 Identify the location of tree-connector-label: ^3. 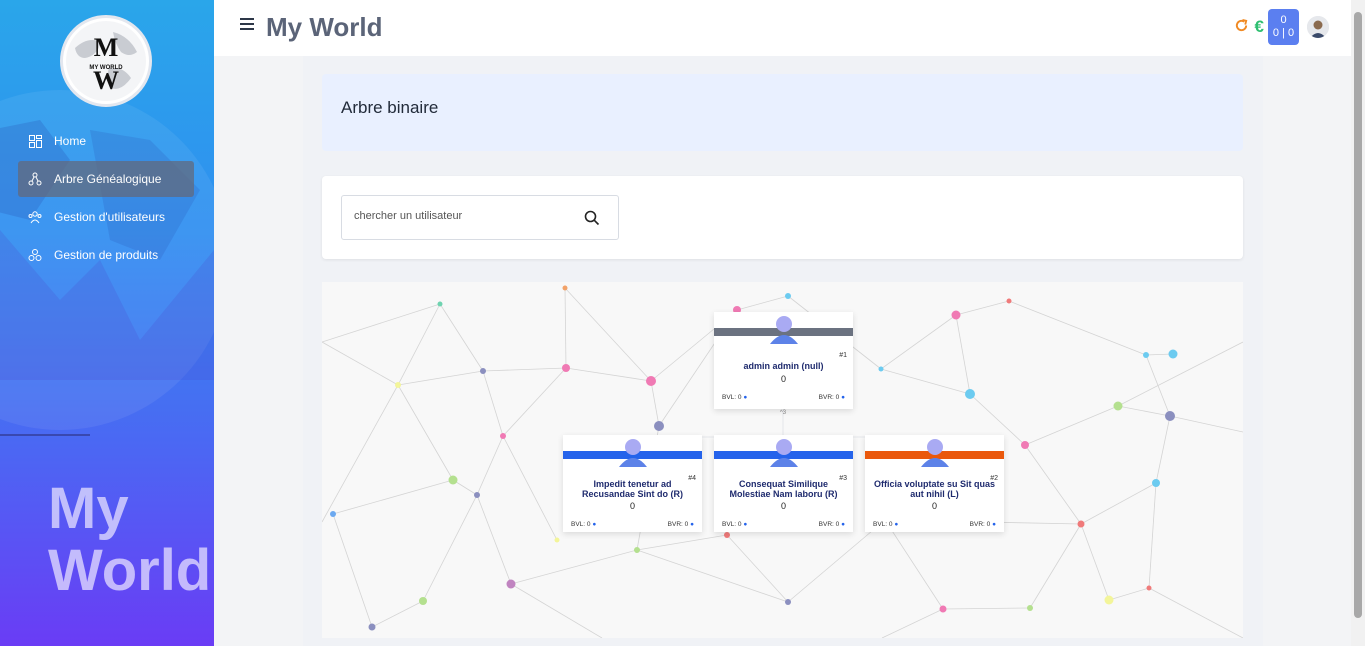
(783, 413).